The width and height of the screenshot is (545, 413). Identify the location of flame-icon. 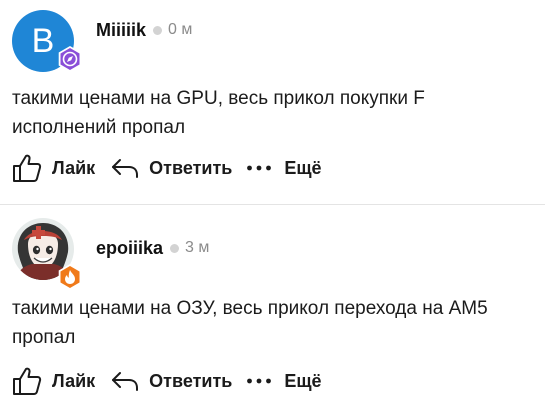
(70, 277).